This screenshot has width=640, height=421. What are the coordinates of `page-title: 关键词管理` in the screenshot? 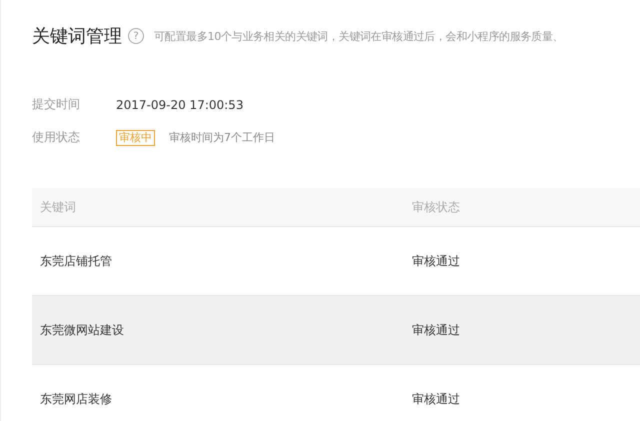 It's located at (77, 36).